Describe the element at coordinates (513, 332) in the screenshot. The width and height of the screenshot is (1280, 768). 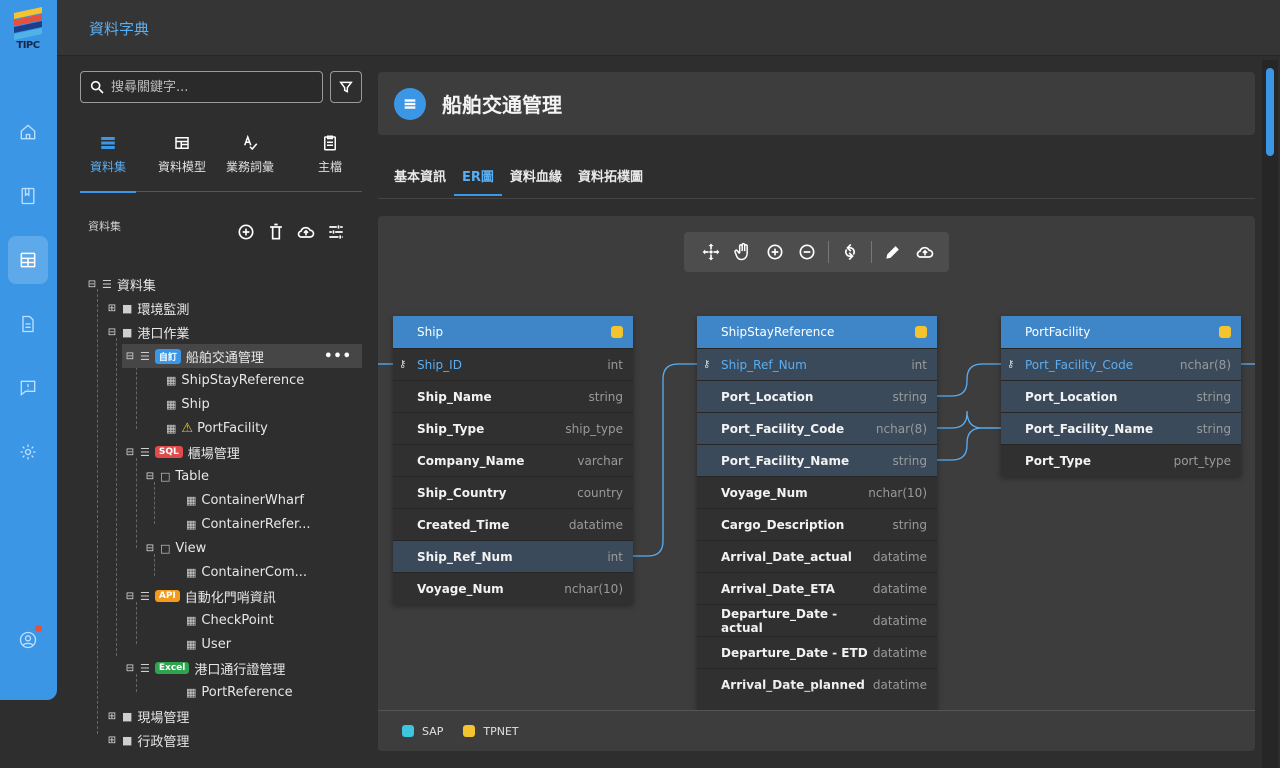
I see `er-table-header: Ship` at that location.